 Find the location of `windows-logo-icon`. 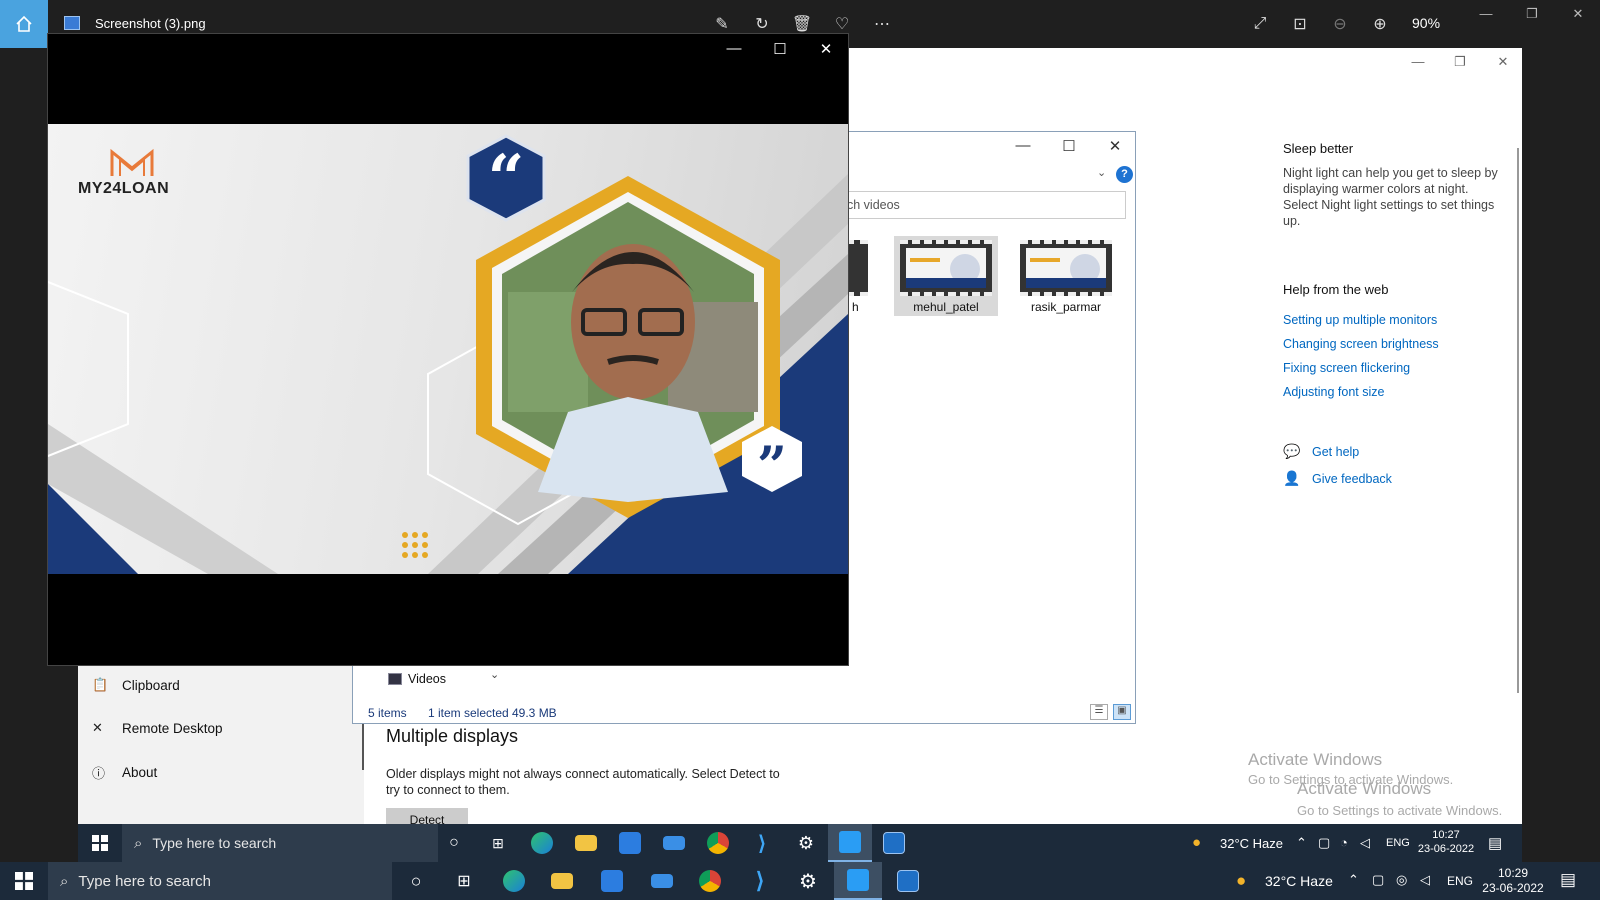

windows-logo-icon is located at coordinates (24, 881).